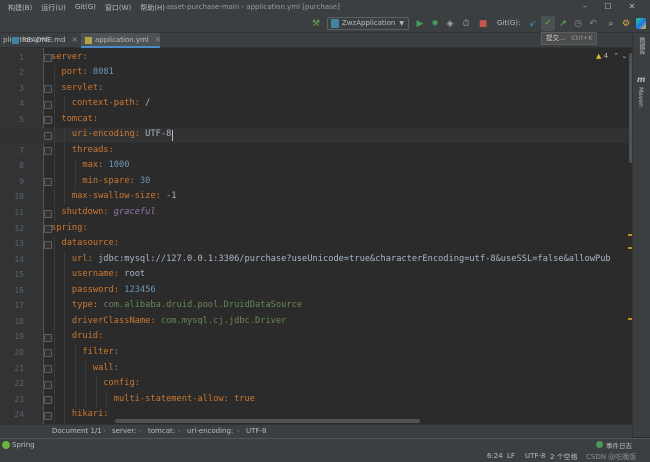  I want to click on tab-readme: README.md ✕, so click(44, 40).